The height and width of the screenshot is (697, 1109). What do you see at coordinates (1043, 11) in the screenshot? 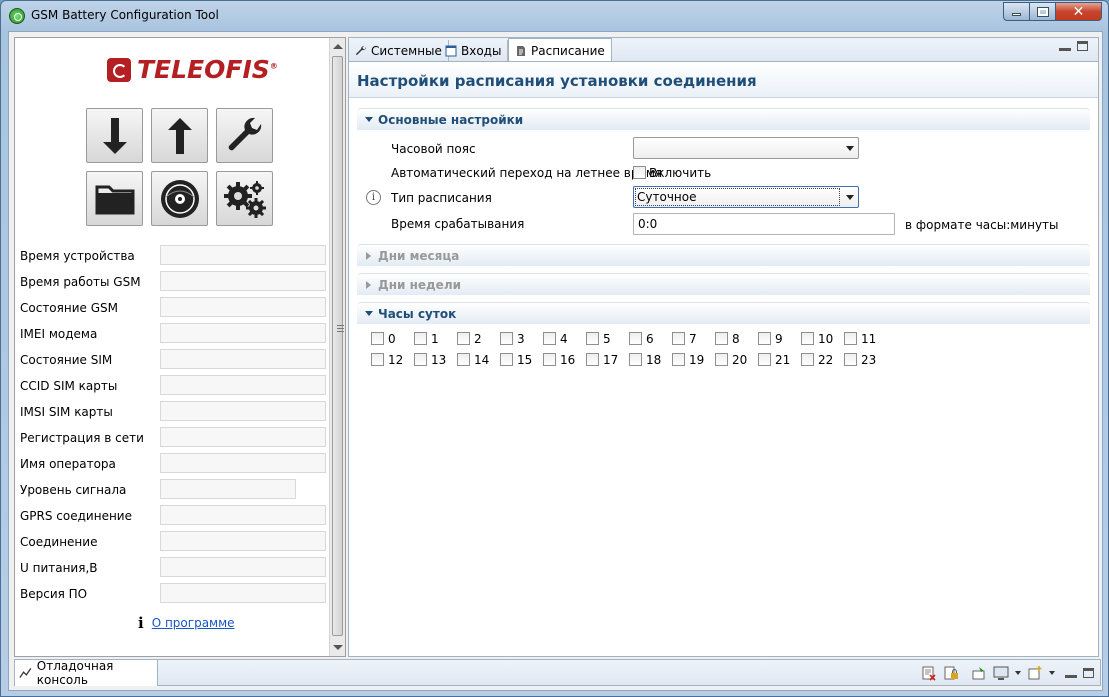
I see `maximize-button` at bounding box center [1043, 11].